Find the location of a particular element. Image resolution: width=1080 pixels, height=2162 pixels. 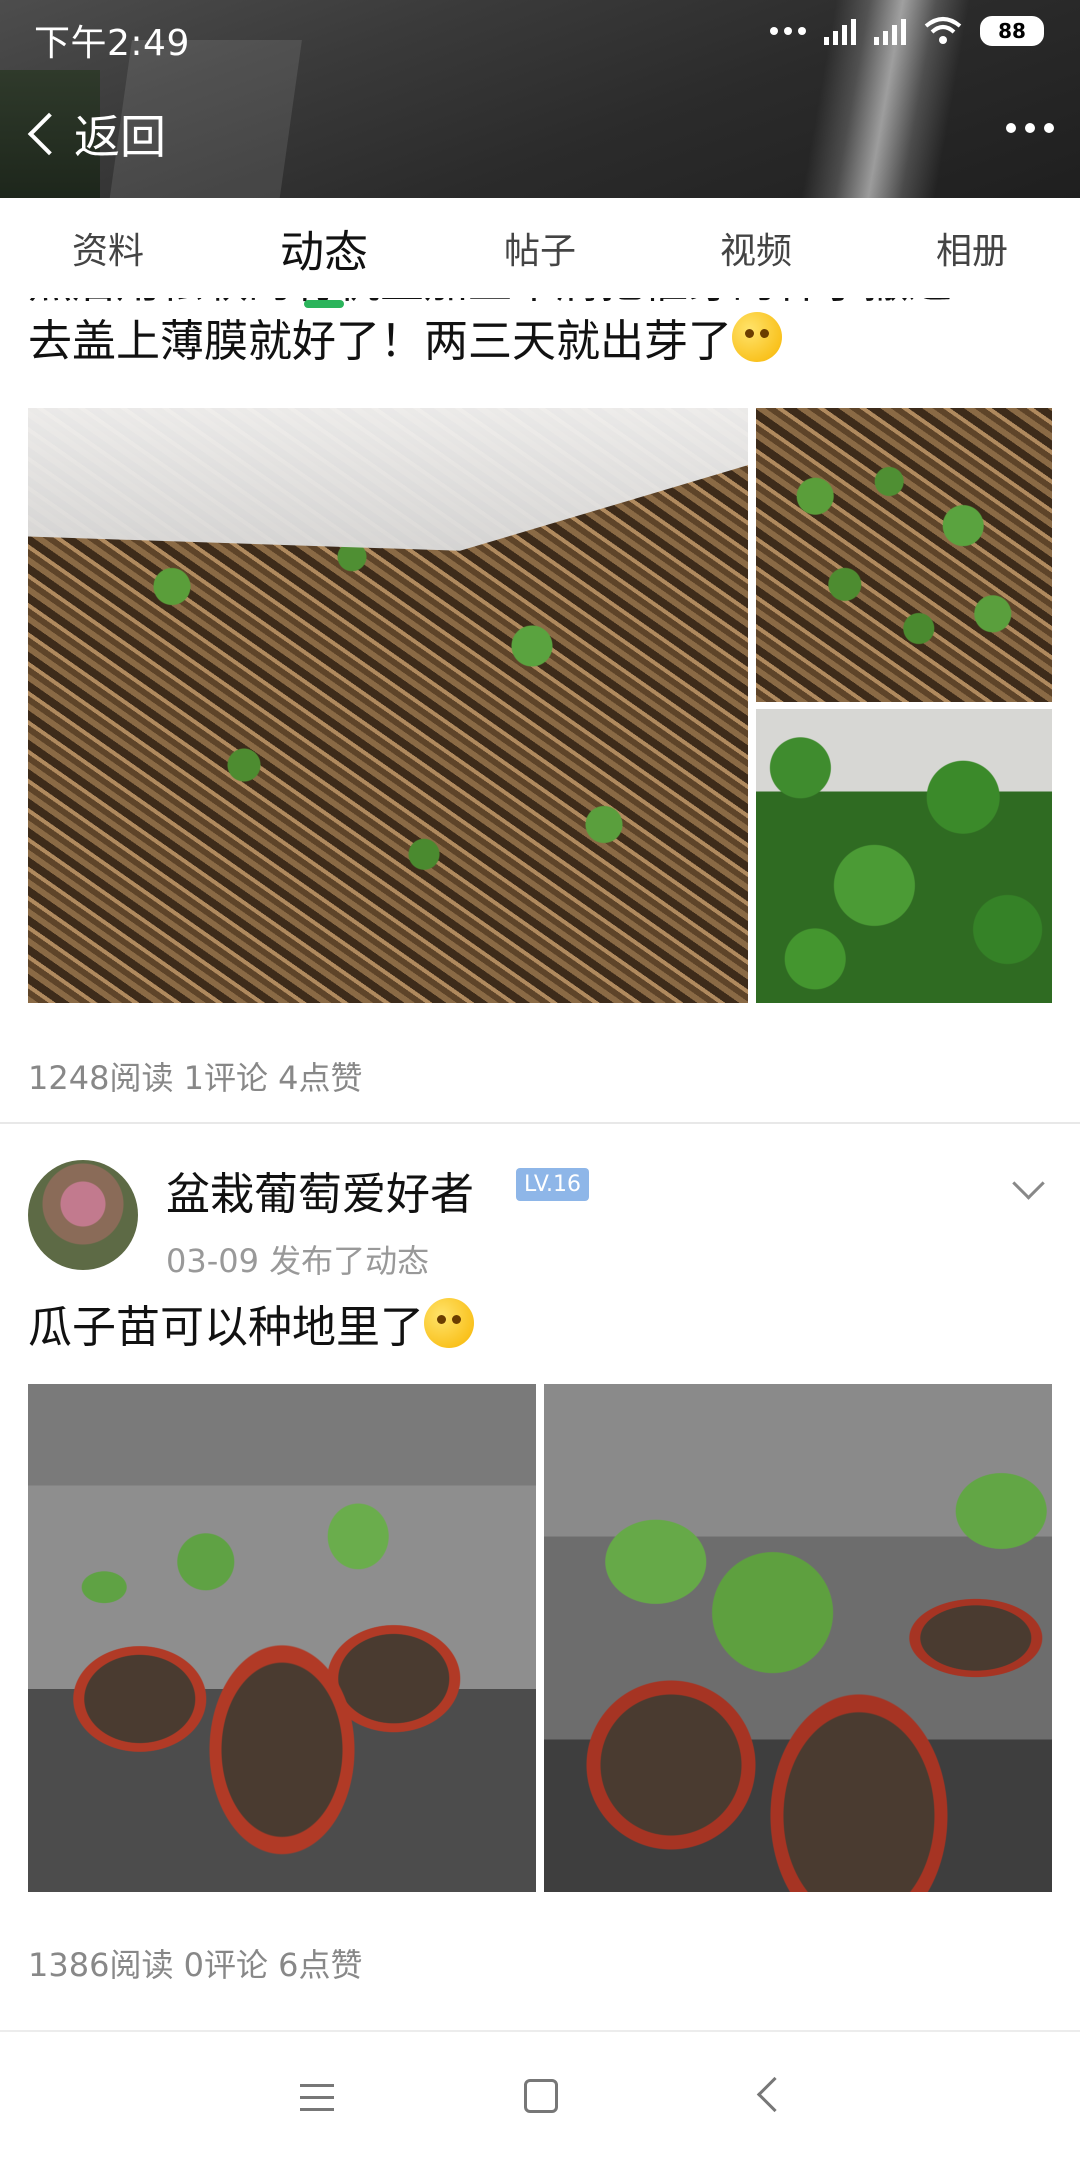

post1-text-line2: 去盖上薄膜就好了！两三天就出芽了 is located at coordinates (380, 341).